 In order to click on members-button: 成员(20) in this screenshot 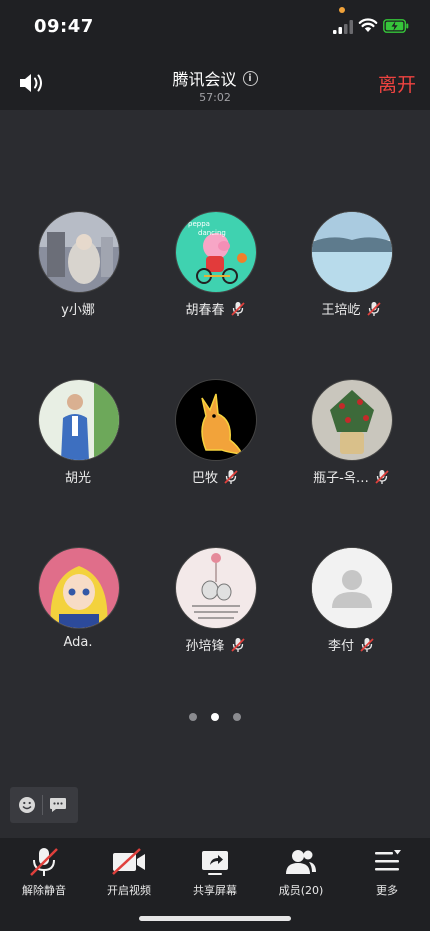, I will do `click(301, 876)`.